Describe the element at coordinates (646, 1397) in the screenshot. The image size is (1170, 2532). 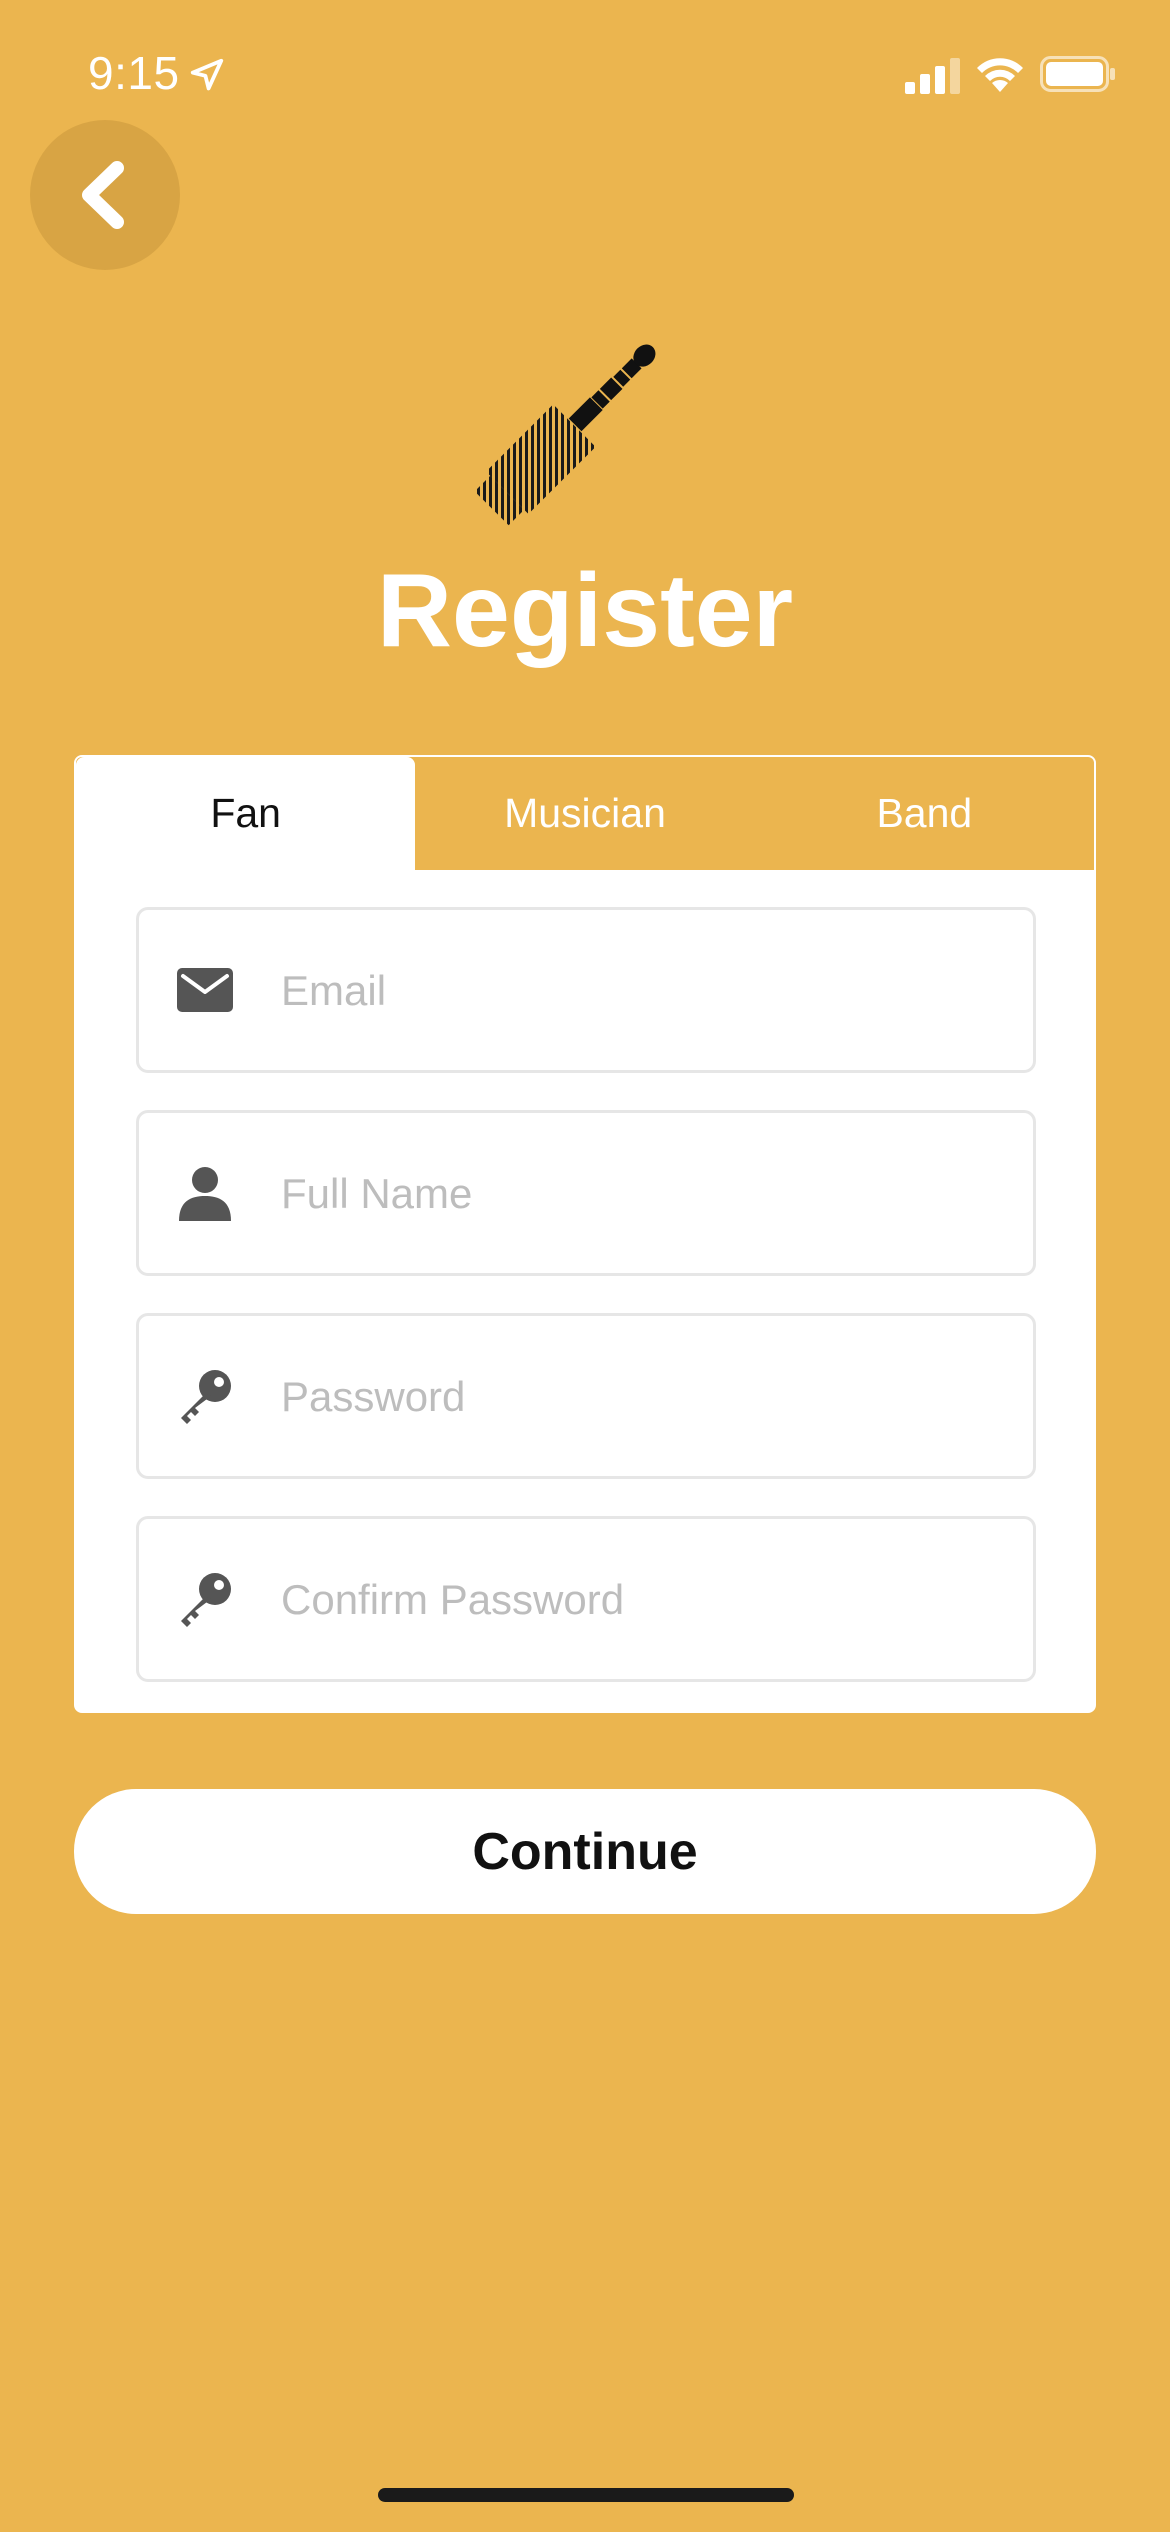
I see `password-input` at that location.